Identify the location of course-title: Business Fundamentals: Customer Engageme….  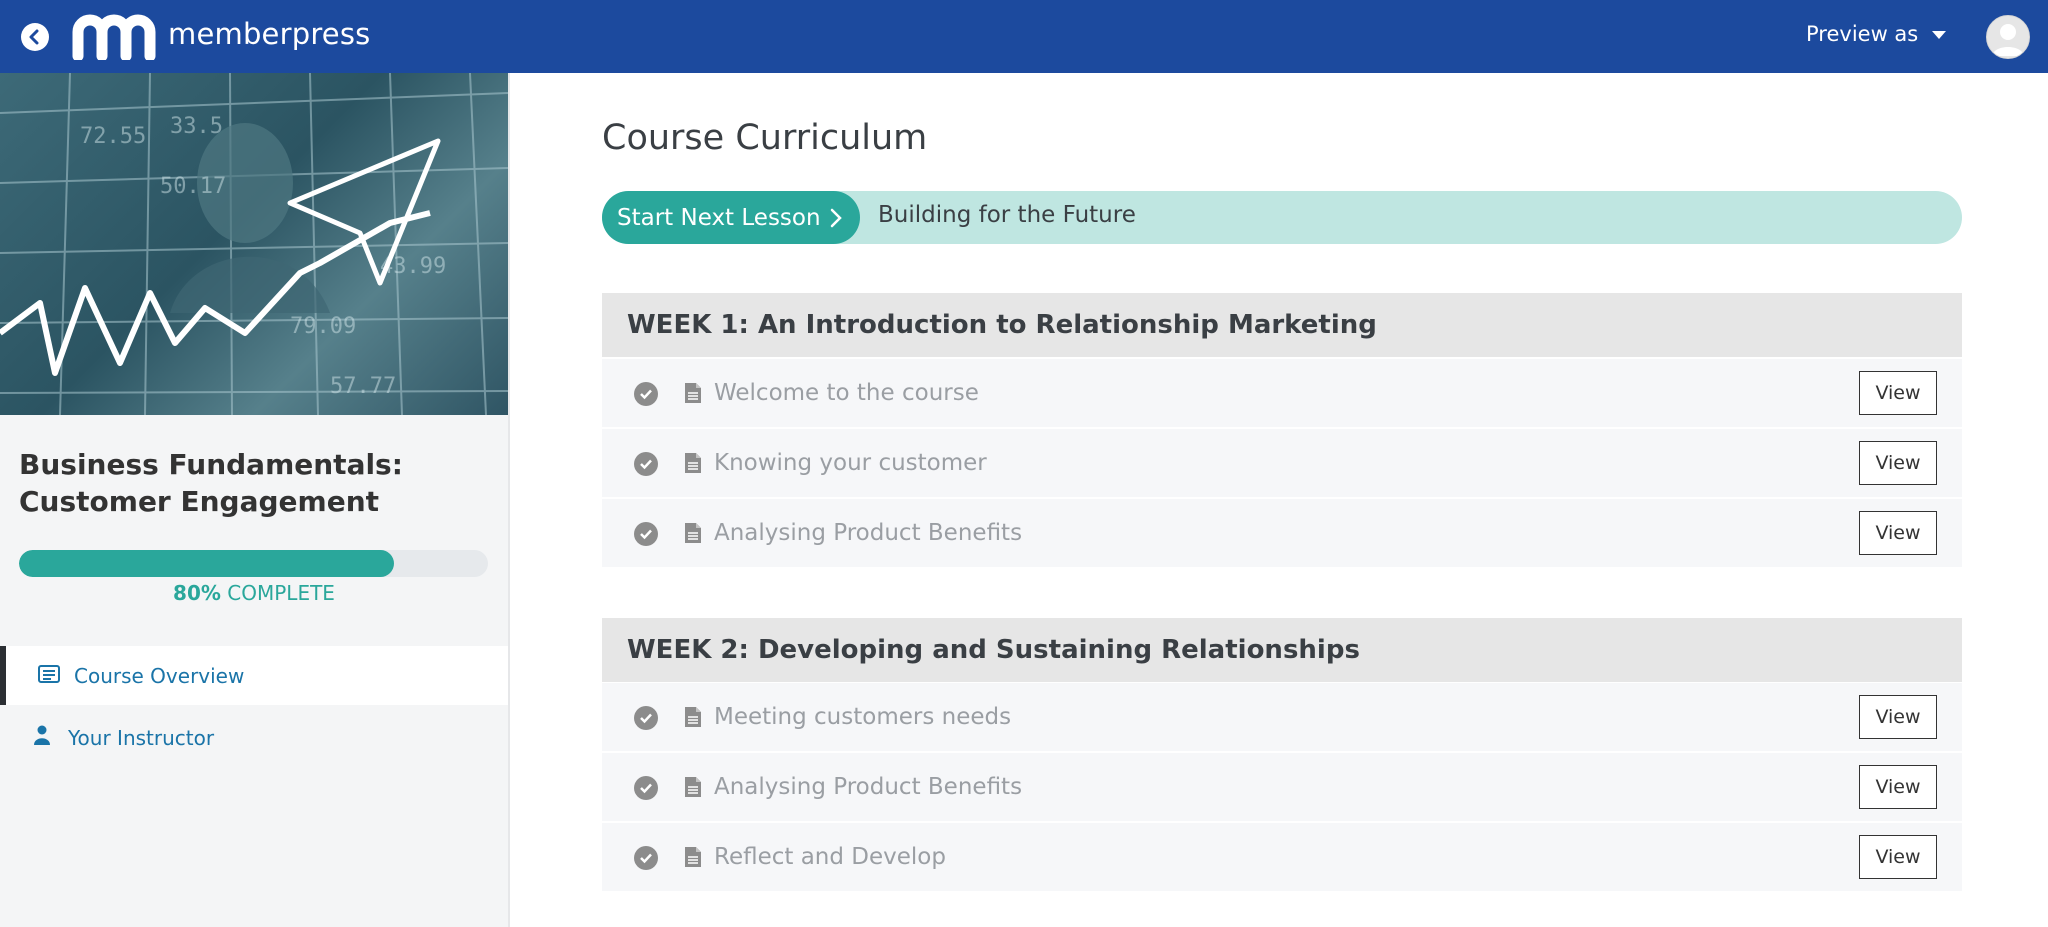
(211, 483).